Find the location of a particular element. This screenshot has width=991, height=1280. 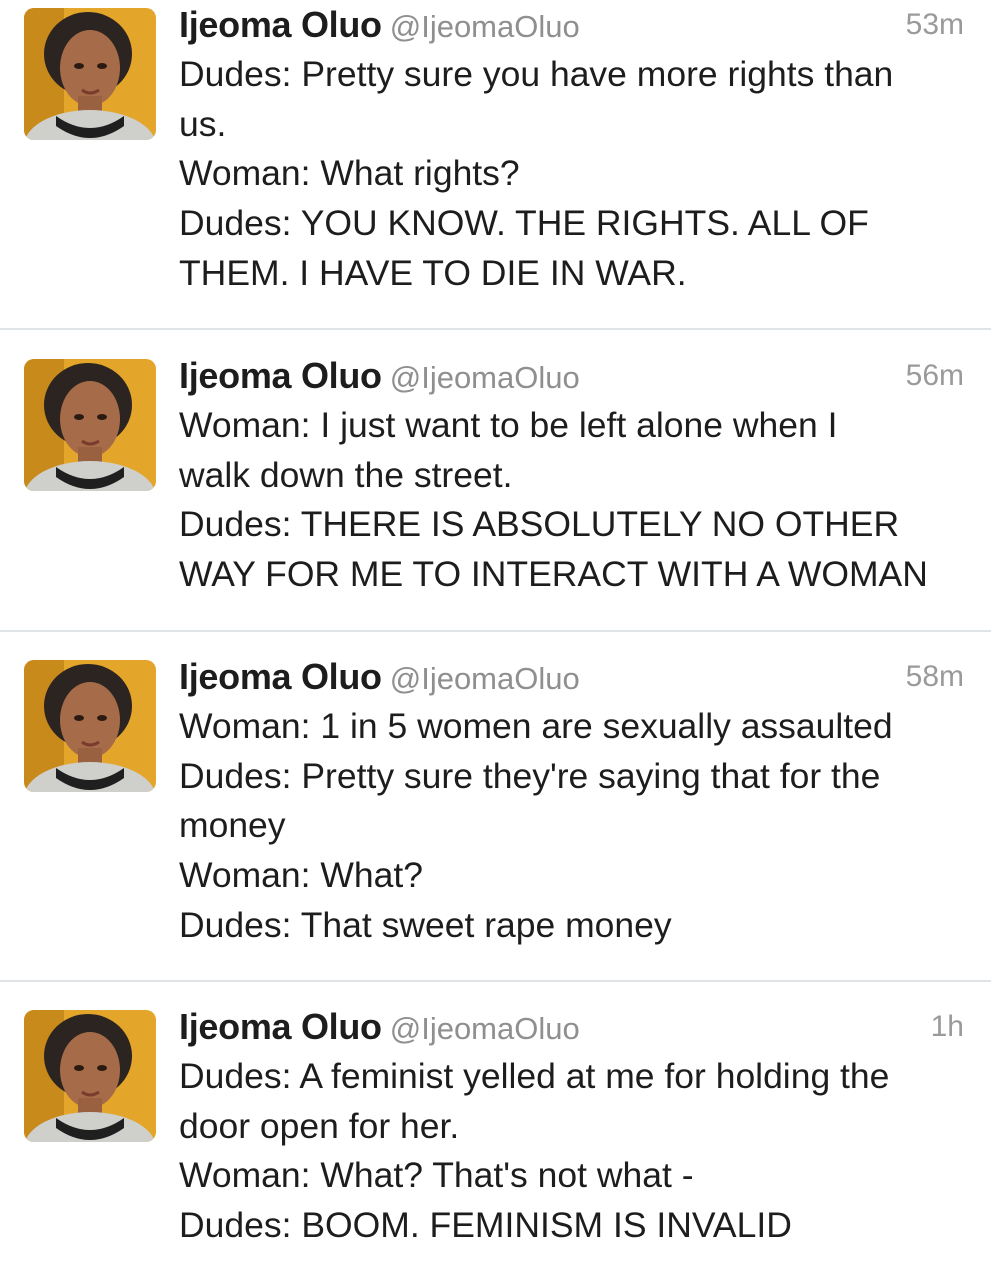

tweet-header: Ijeoma Oluo @IjeomaOluo 53m is located at coordinates (571, 26).